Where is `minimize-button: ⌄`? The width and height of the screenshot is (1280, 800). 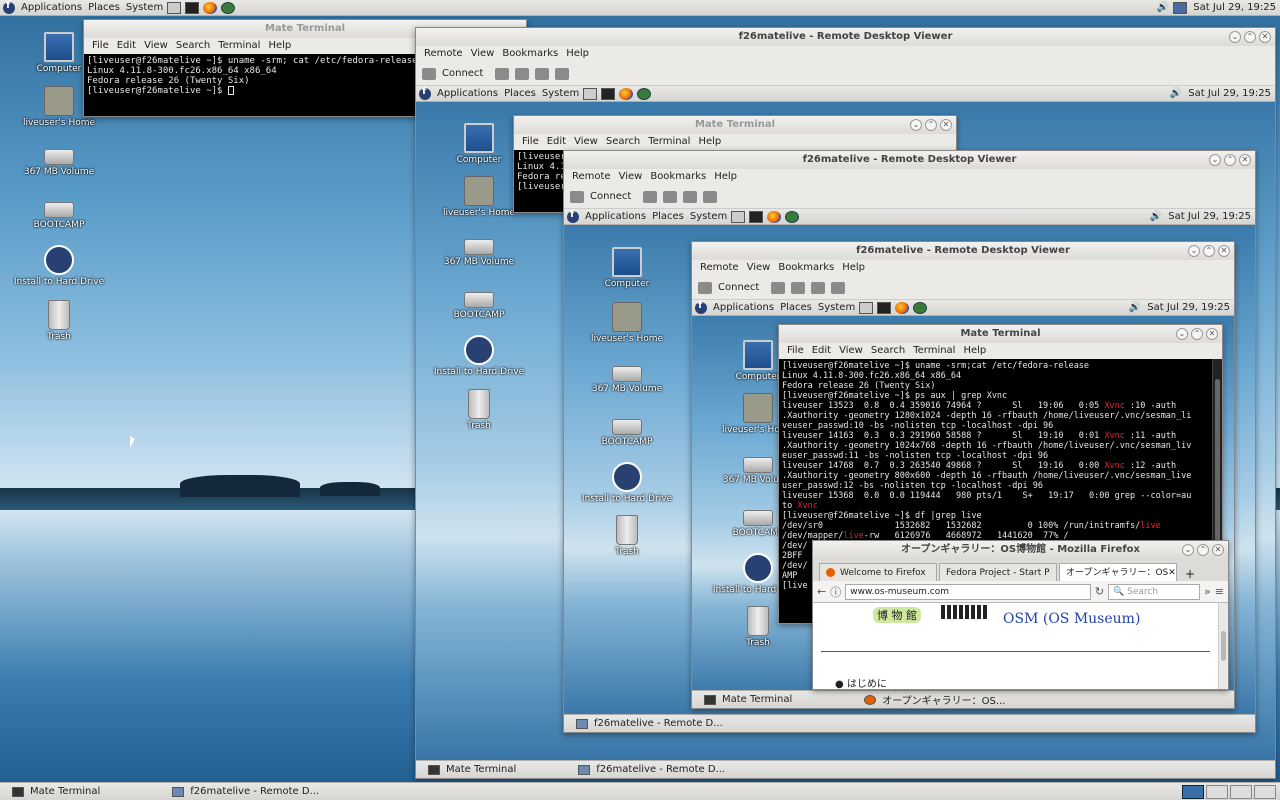 minimize-button: ⌄ is located at coordinates (1235, 37).